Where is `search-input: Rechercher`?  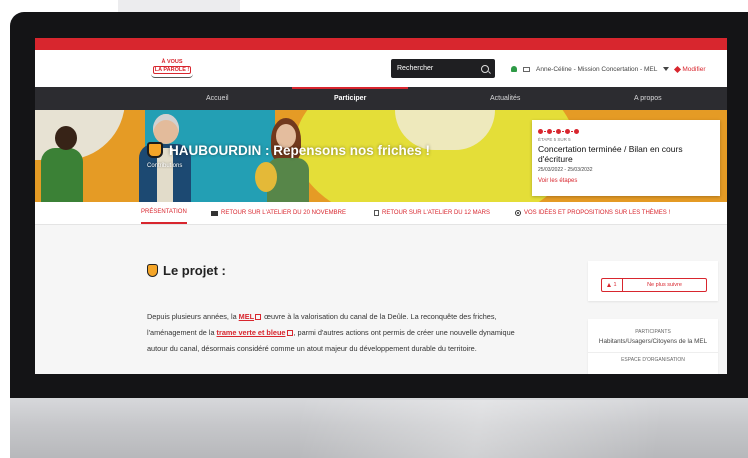 search-input: Rechercher is located at coordinates (443, 68).